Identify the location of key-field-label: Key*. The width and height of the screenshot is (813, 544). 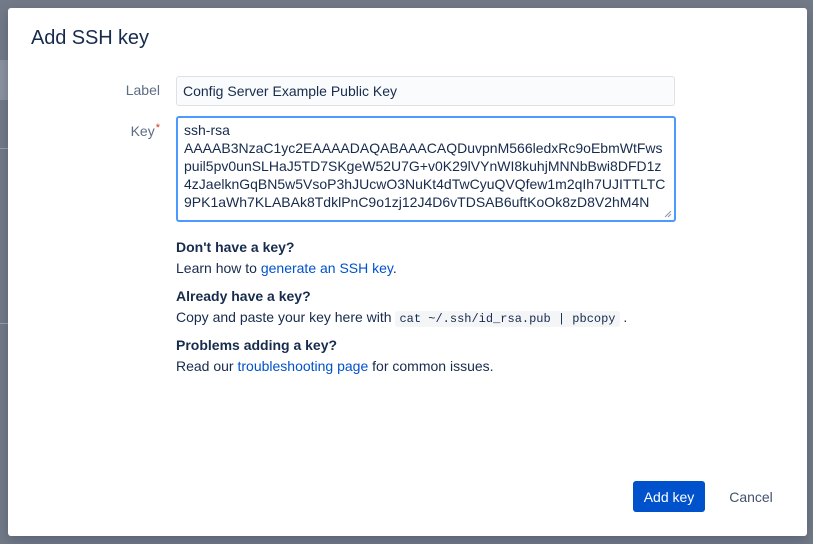
(145, 130).